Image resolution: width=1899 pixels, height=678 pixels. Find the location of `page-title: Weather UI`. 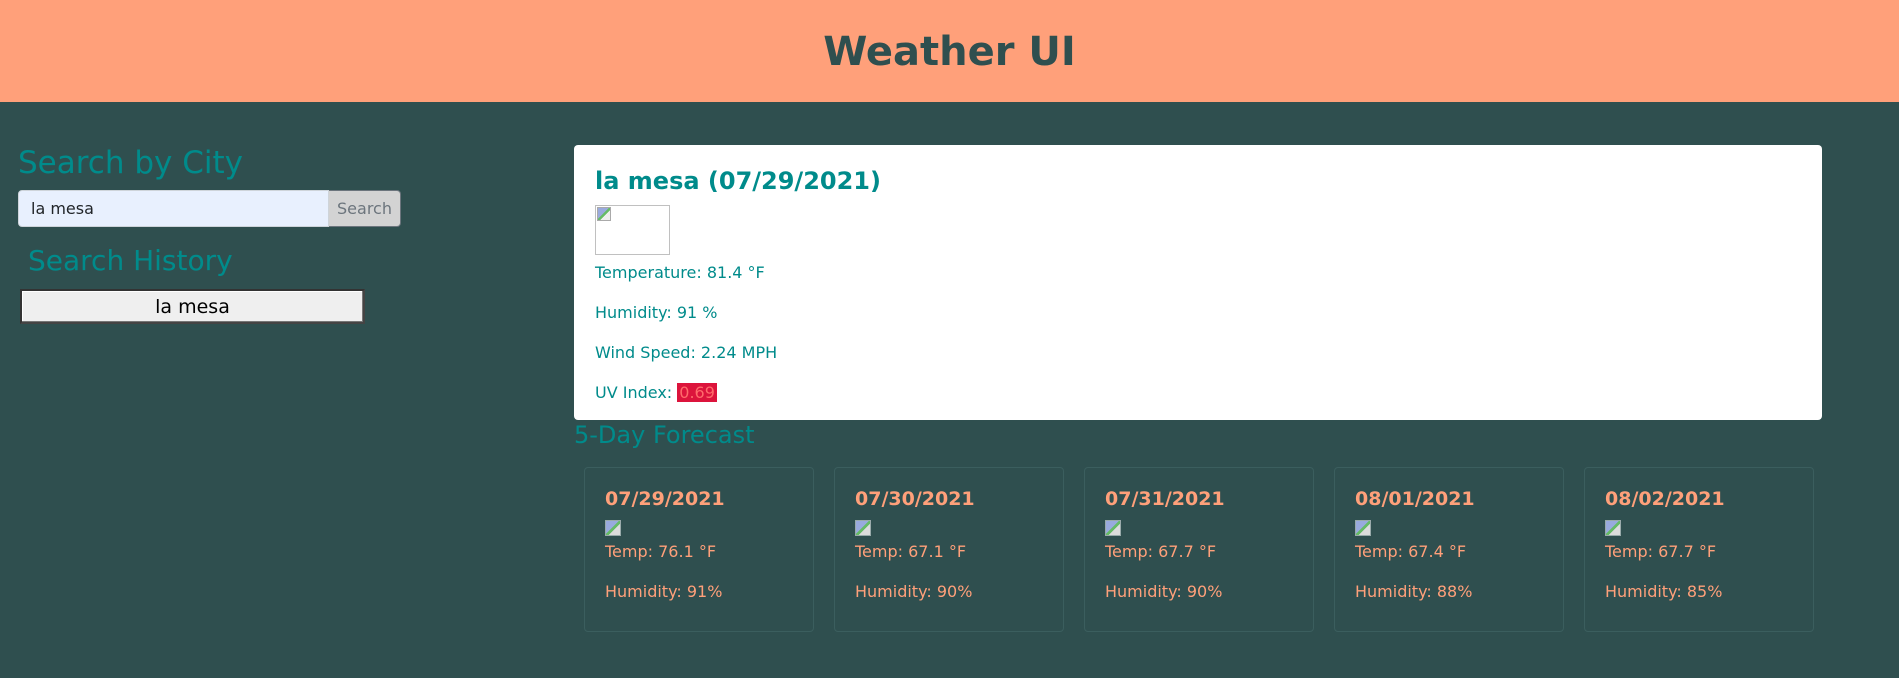

page-title: Weather UI is located at coordinates (949, 52).